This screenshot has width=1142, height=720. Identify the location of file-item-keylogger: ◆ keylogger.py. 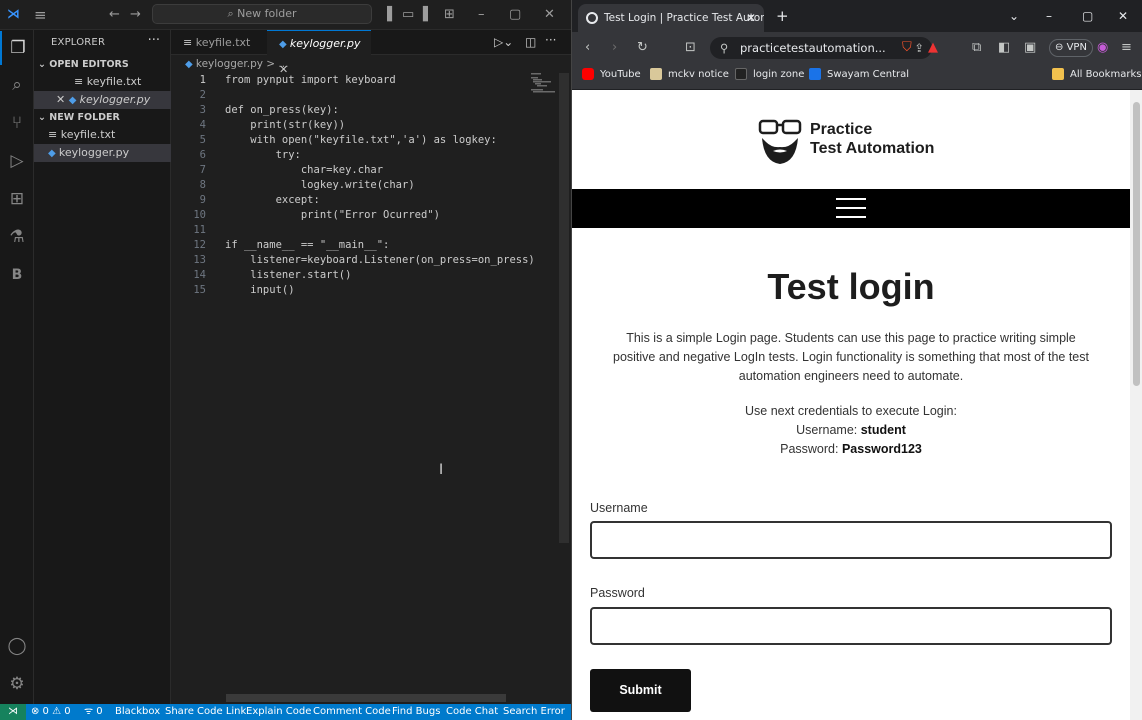
(102, 153).